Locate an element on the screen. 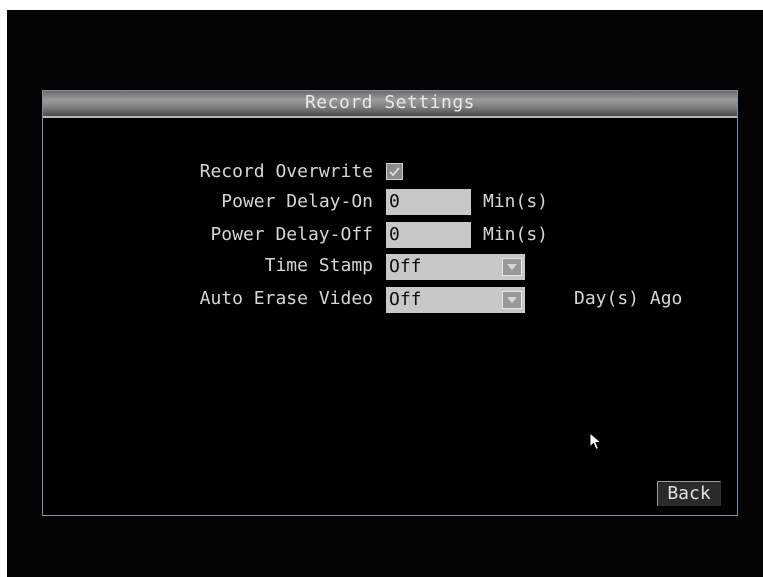 The image size is (763, 577). back-button: Back is located at coordinates (689, 493).